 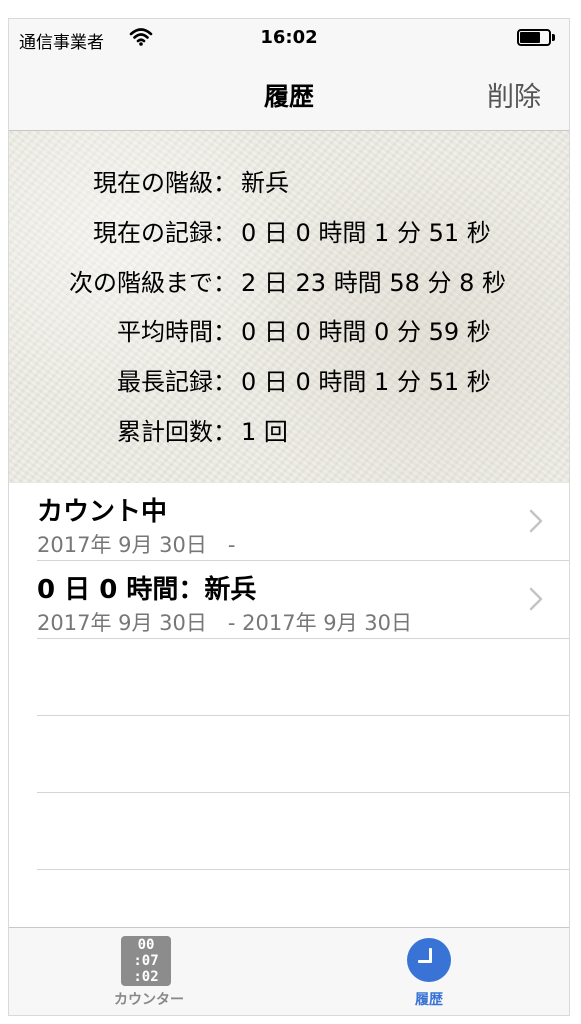 I want to click on history-dates: 2017年 9月 30日 - 2017年 9月 30日, so click(x=225, y=623).